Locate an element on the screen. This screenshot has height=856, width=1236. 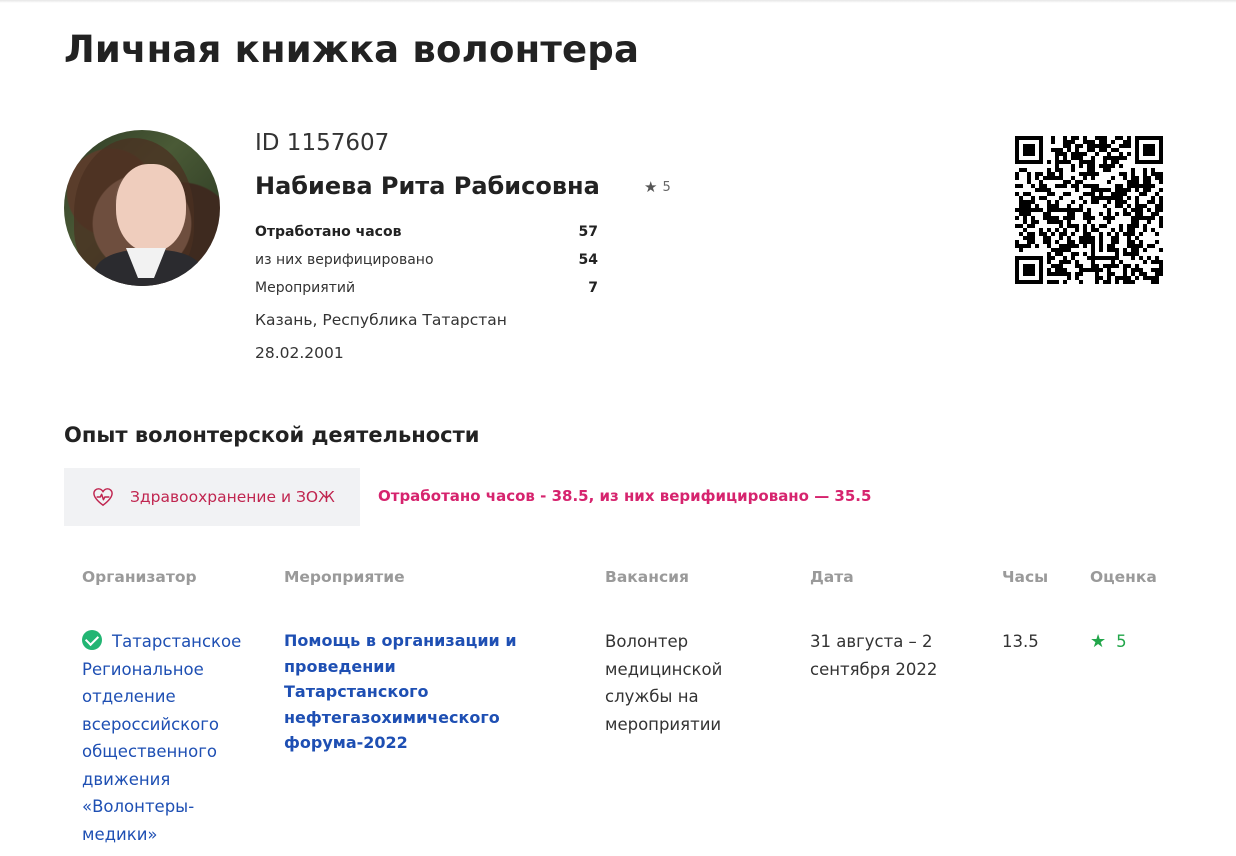
hours-cell: 13.5 is located at coordinates (1020, 641).